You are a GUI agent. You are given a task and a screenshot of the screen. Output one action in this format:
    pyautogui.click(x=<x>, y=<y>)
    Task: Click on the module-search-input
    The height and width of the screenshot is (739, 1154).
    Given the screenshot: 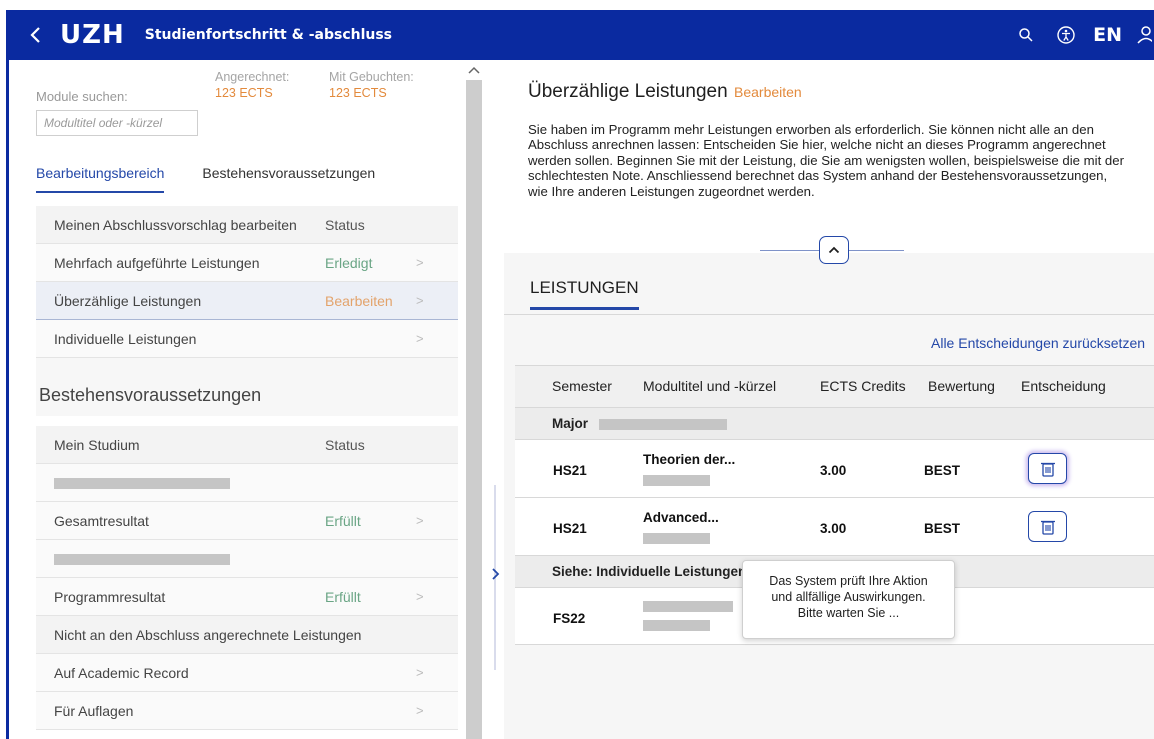 What is the action you would take?
    pyautogui.click(x=117, y=123)
    